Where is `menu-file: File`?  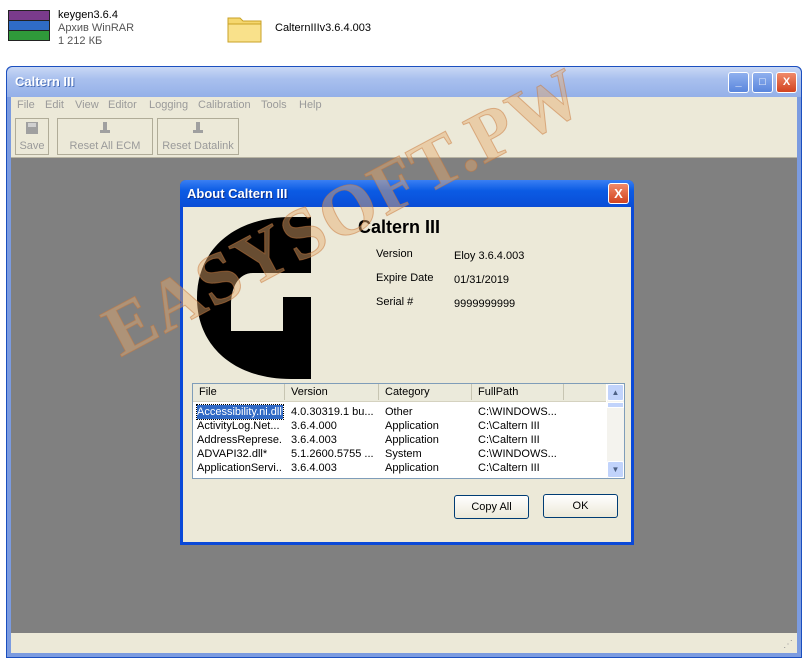
menu-file: File is located at coordinates (26, 105).